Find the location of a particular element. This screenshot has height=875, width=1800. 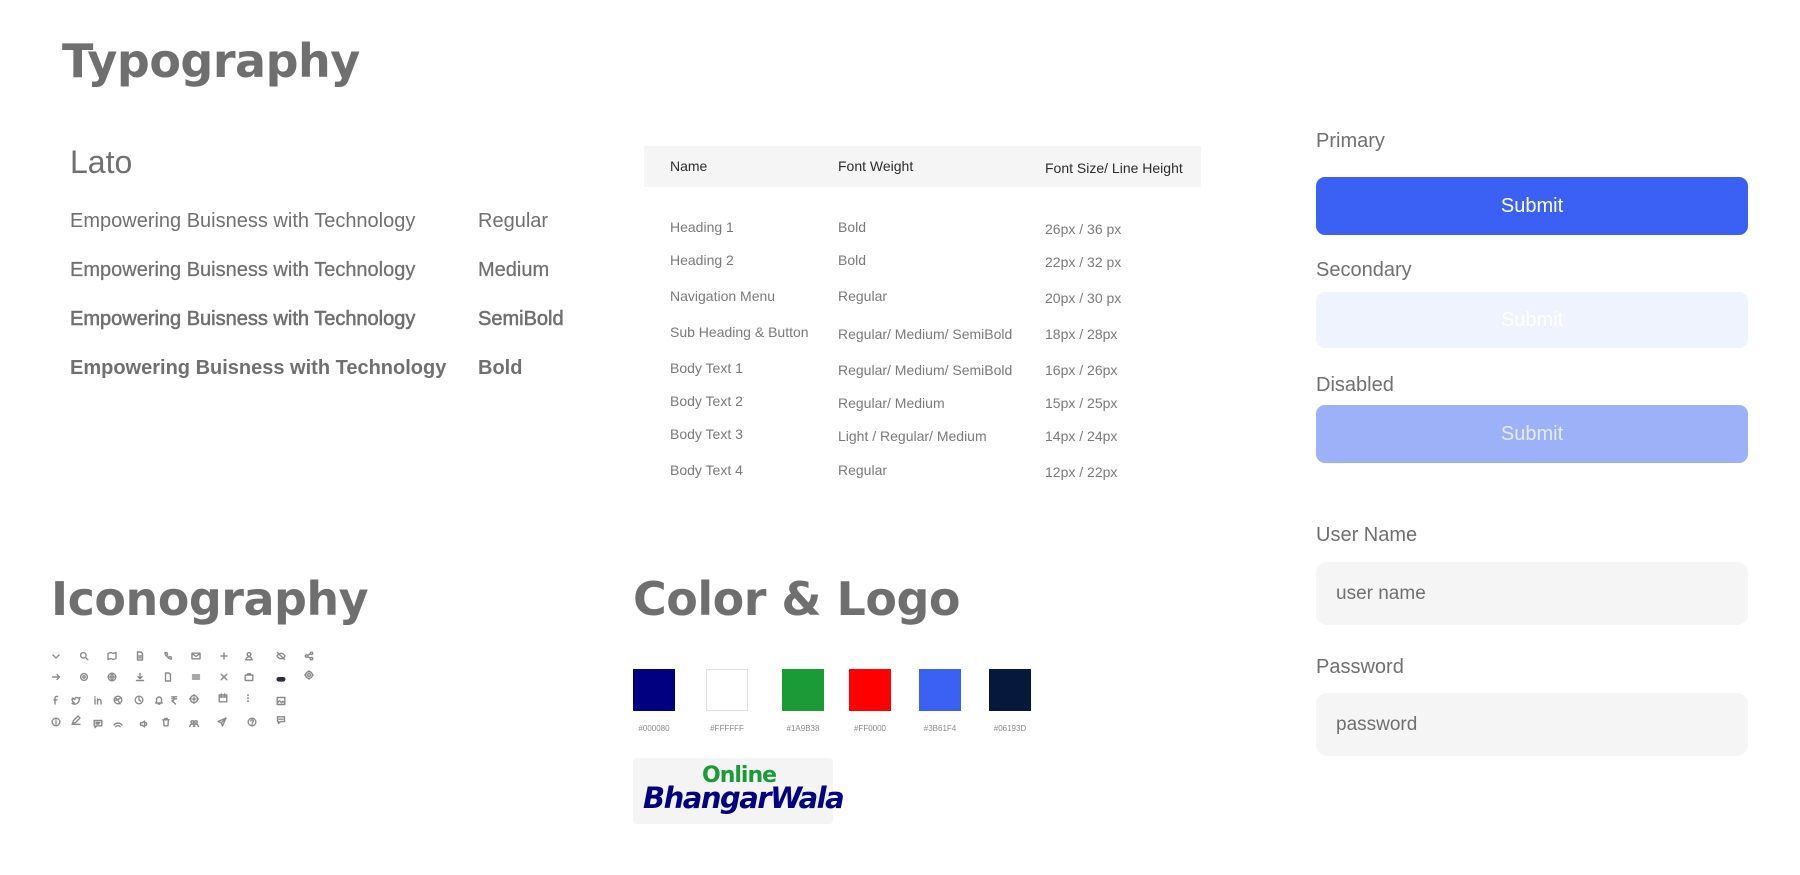

calendar-icon is located at coordinates (223, 698).